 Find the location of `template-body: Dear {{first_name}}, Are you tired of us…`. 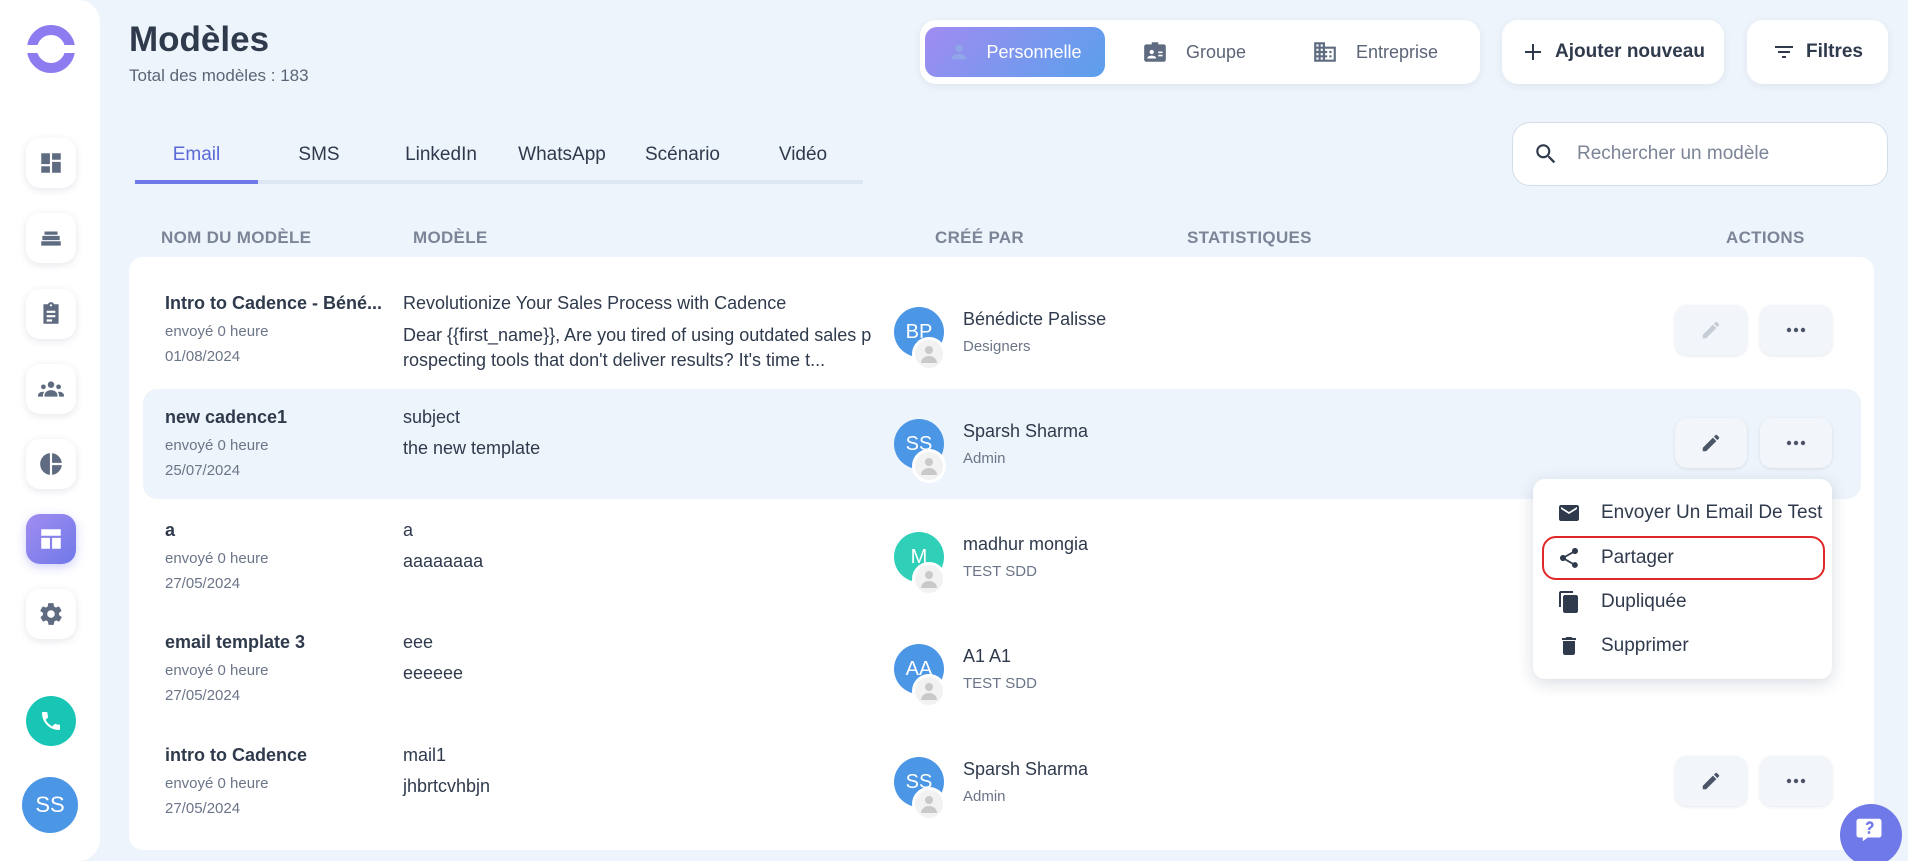

template-body: Dear {{first_name}}, Are you tired of us… is located at coordinates (637, 347).